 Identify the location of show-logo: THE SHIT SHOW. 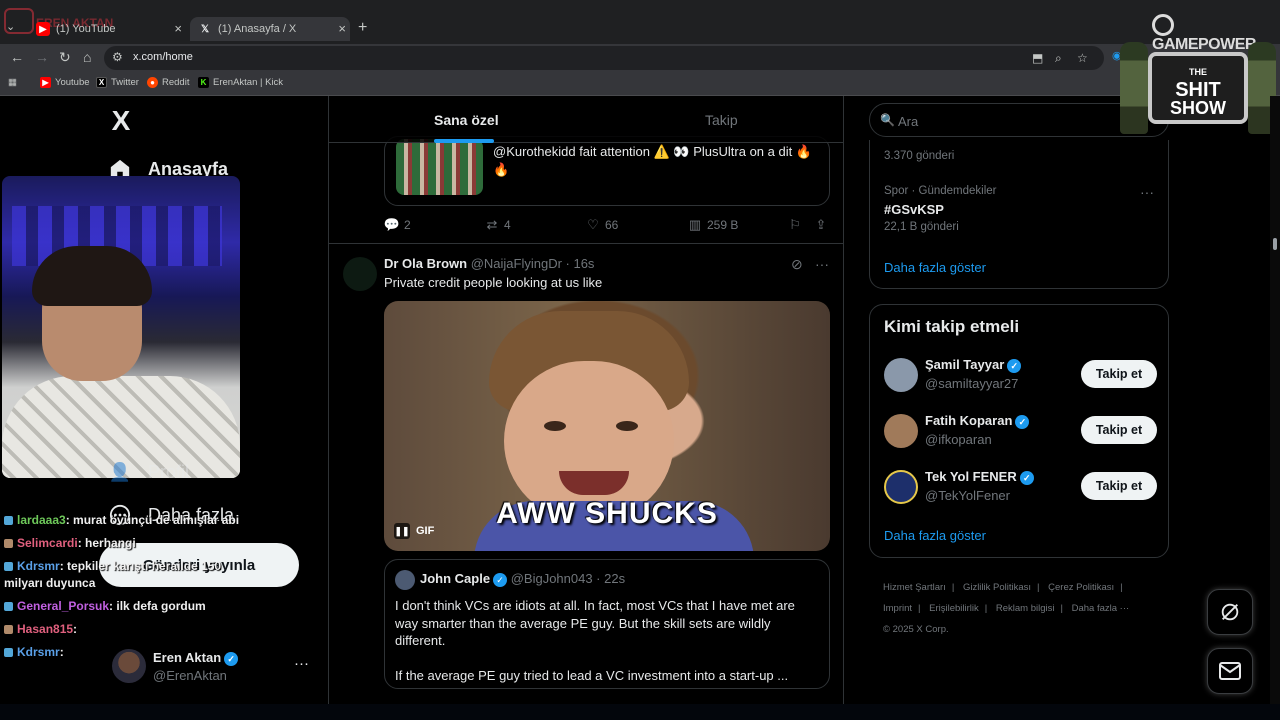
(1199, 86).